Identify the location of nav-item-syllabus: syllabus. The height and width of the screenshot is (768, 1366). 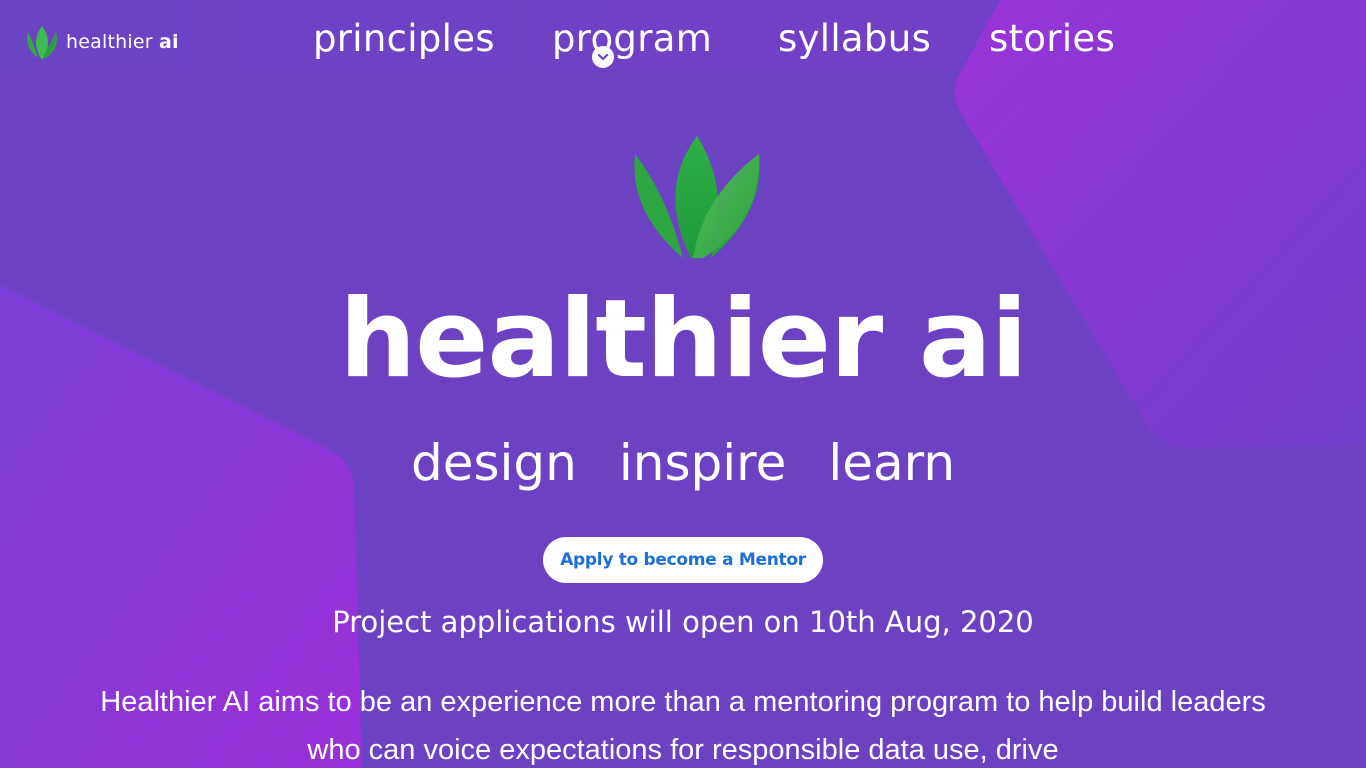
(854, 39).